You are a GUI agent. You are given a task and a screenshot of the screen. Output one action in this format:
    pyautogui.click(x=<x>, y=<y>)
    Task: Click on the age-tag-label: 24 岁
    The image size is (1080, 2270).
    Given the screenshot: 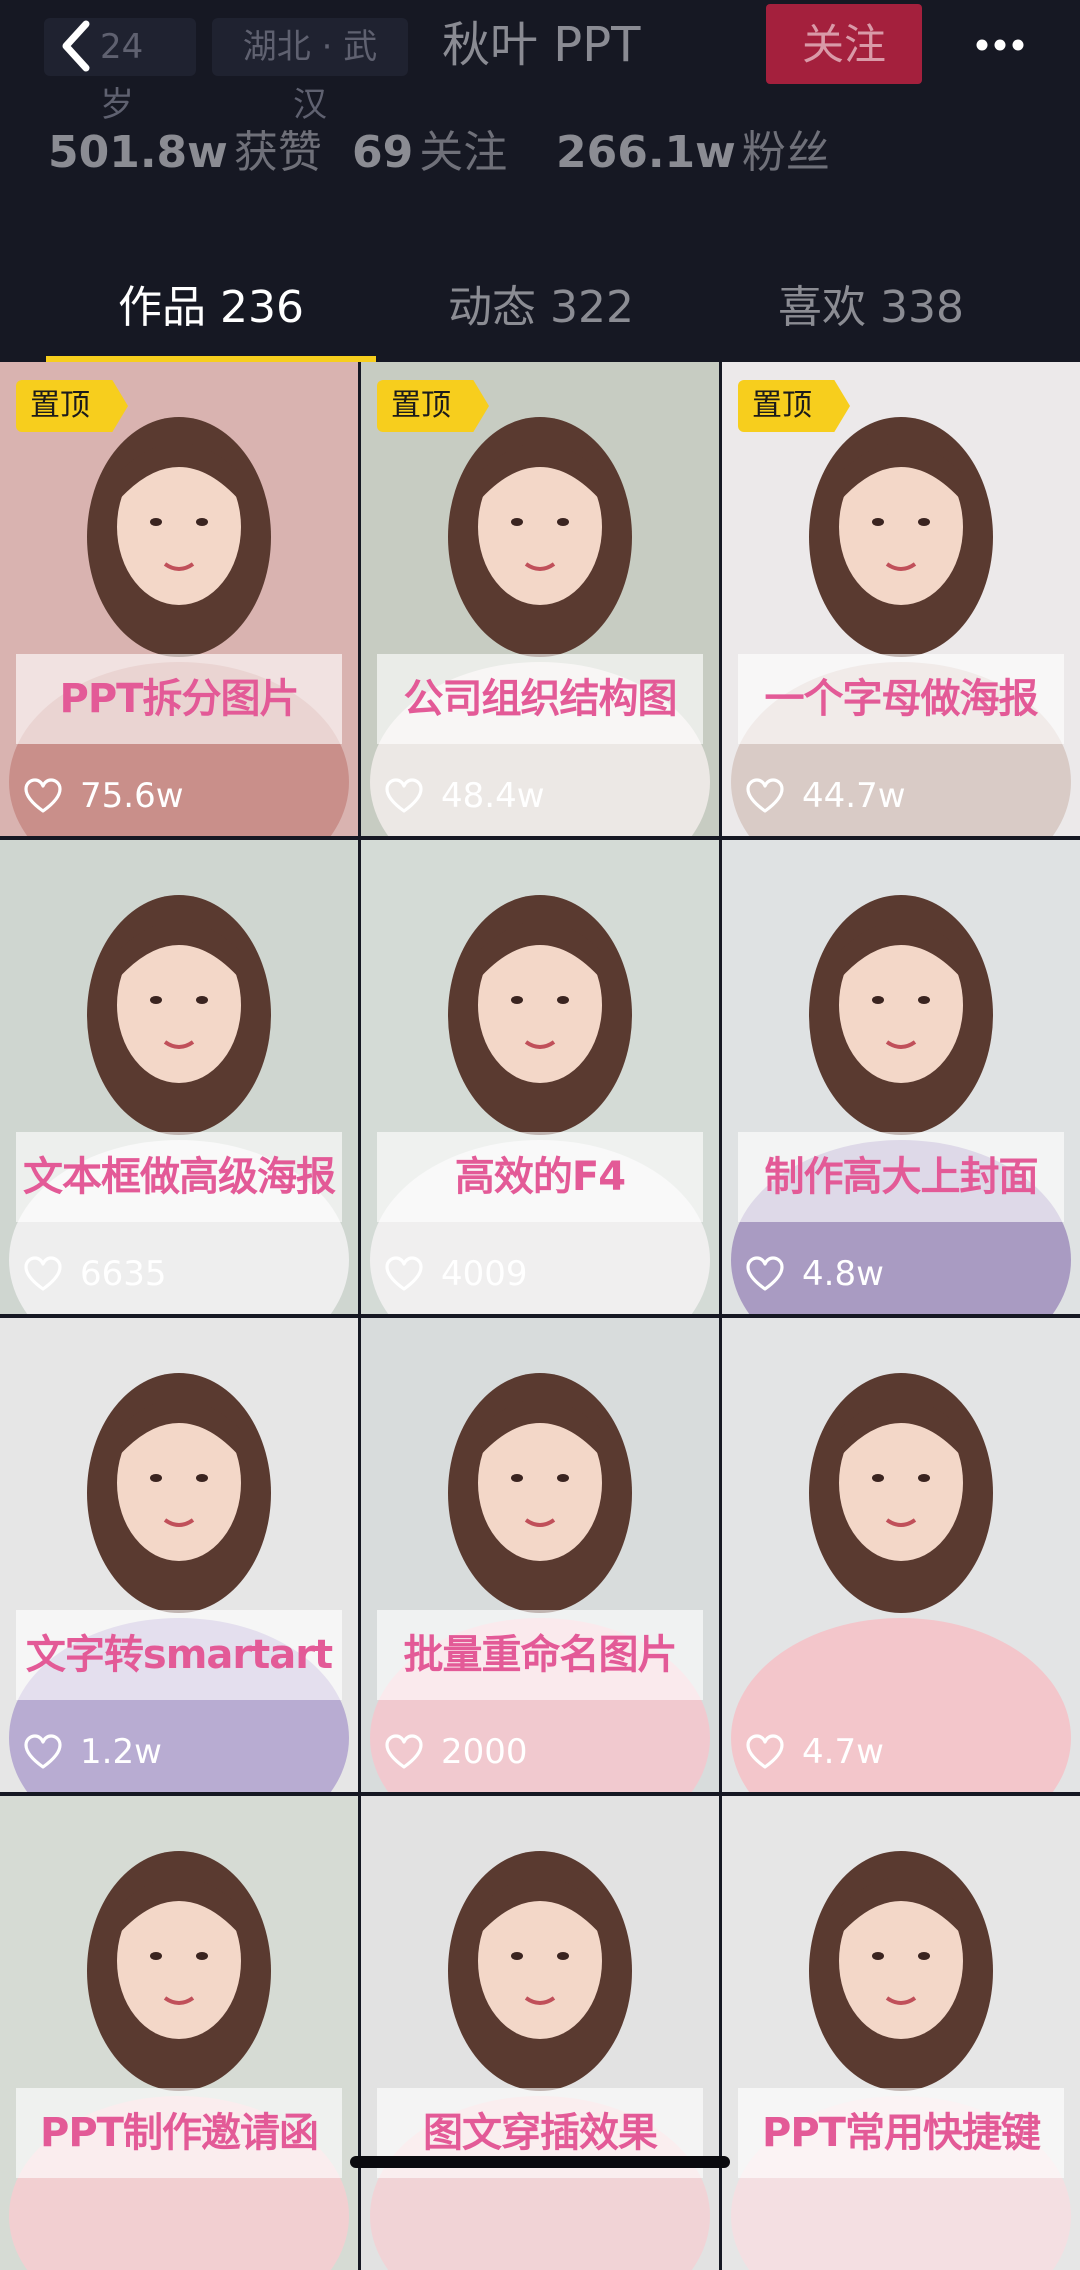 What is the action you would take?
    pyautogui.click(x=122, y=76)
    